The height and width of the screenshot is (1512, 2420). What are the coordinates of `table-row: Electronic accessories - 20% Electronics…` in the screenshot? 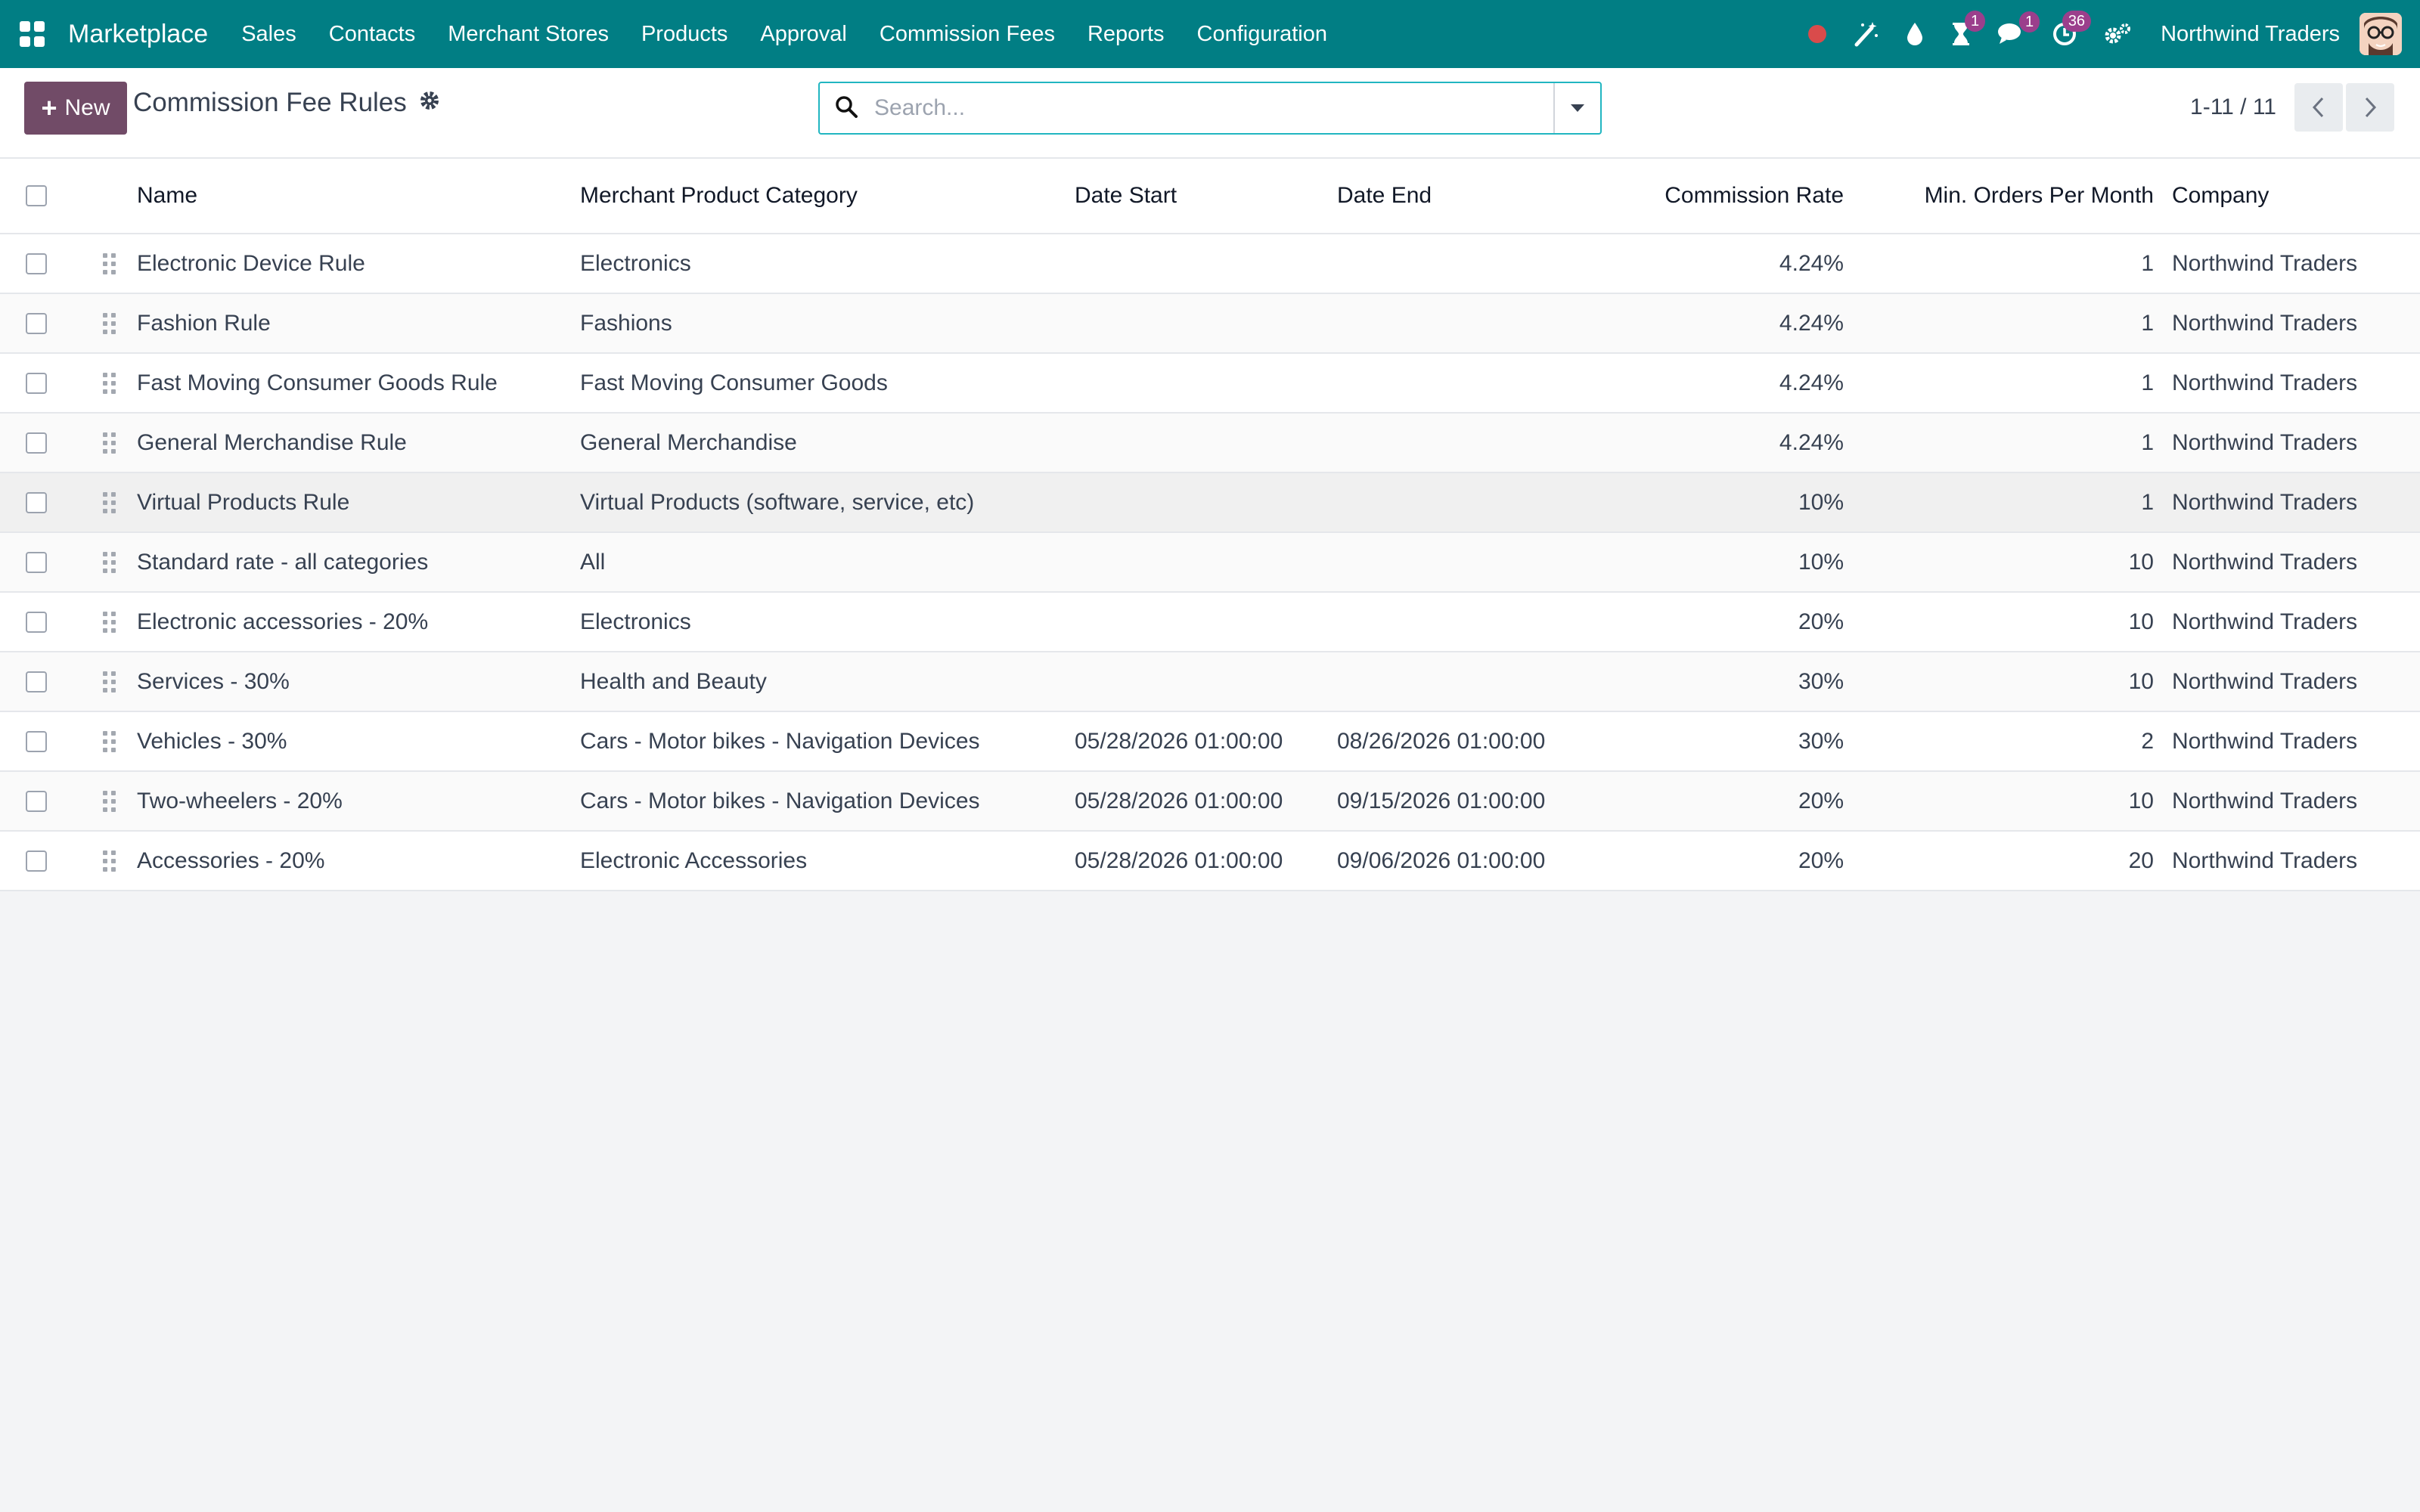 It's located at (1210, 622).